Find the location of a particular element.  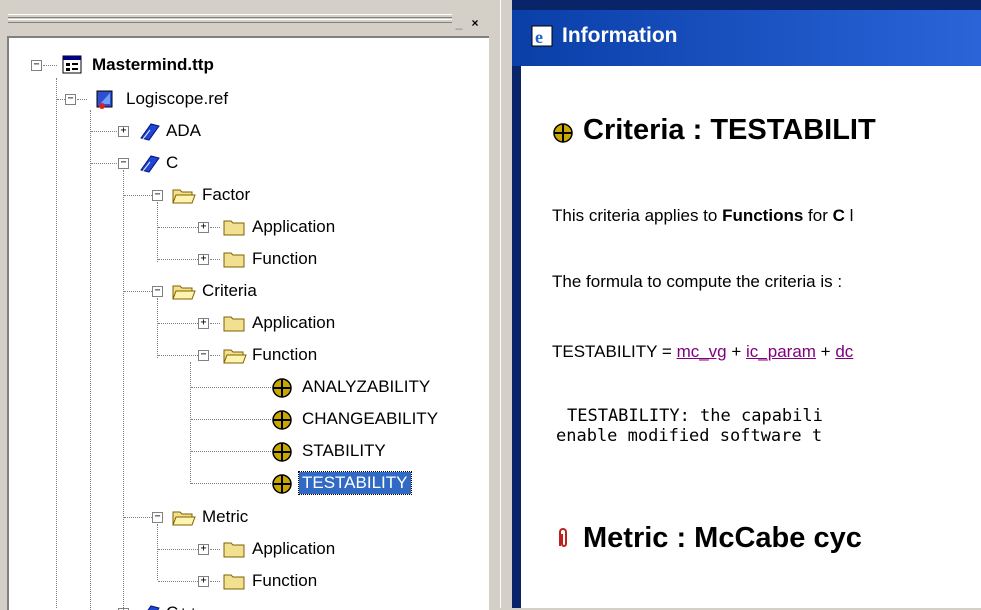

tree-node-testability-selected: TESTABILITY is located at coordinates (249, 483).